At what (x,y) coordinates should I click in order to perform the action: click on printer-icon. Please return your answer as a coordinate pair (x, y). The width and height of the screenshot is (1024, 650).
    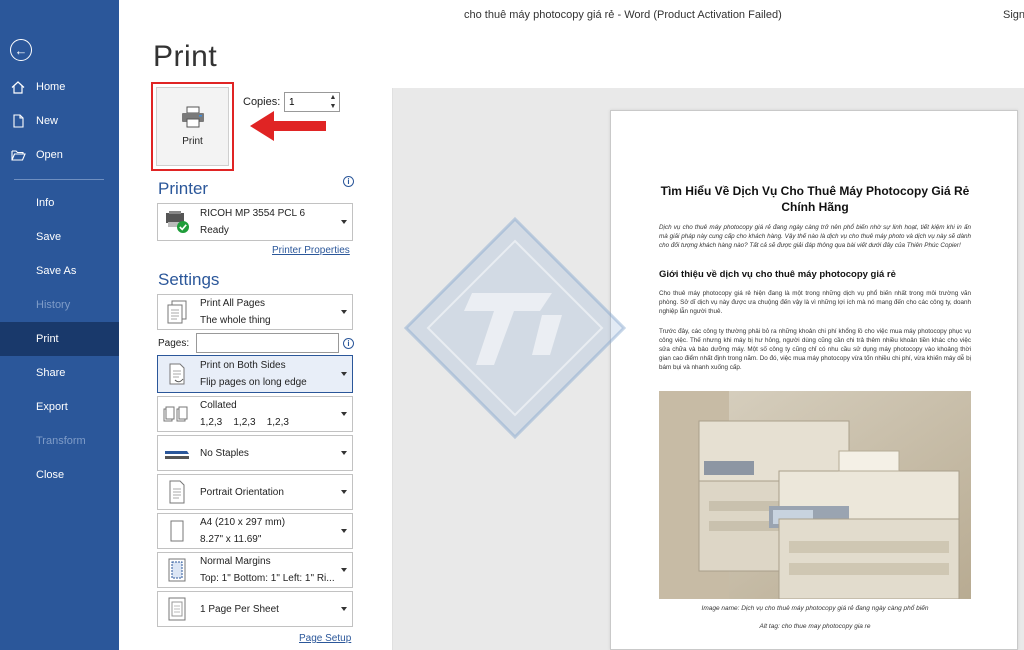
    Looking at the image, I should click on (192, 117).